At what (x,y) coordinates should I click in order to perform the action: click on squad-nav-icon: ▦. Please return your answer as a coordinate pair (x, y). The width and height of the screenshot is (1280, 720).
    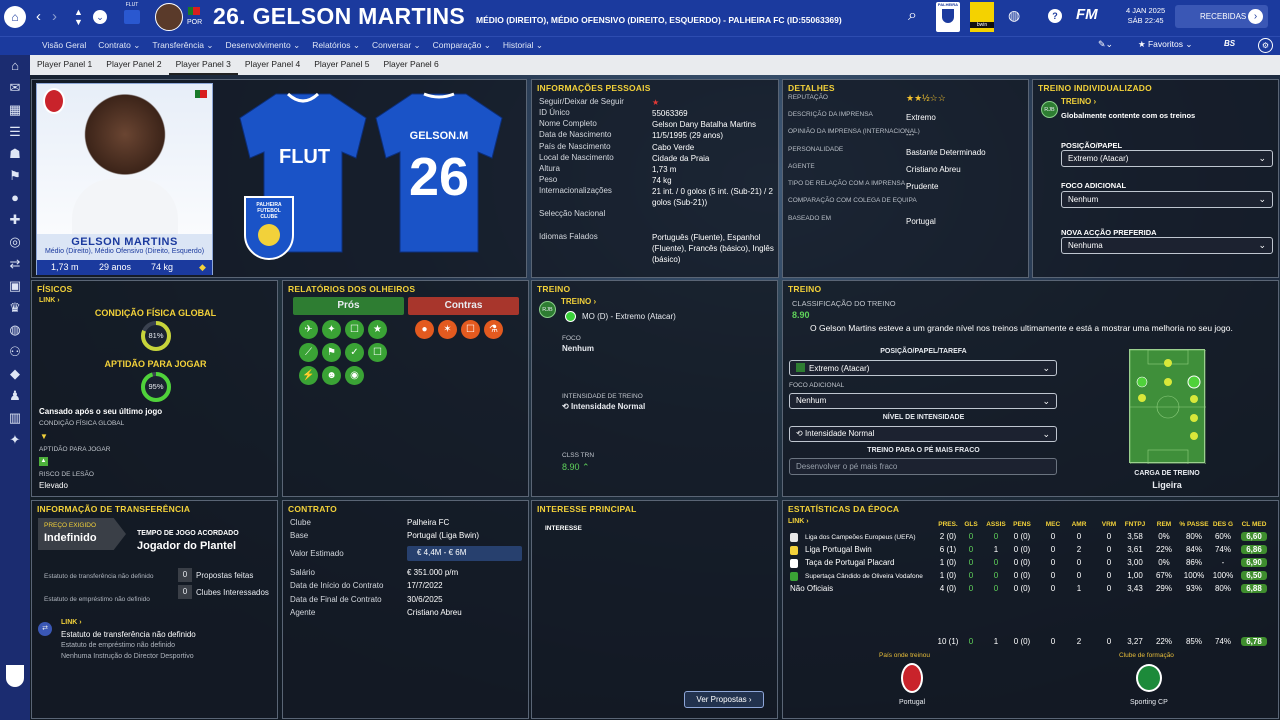
    Looking at the image, I should click on (15, 110).